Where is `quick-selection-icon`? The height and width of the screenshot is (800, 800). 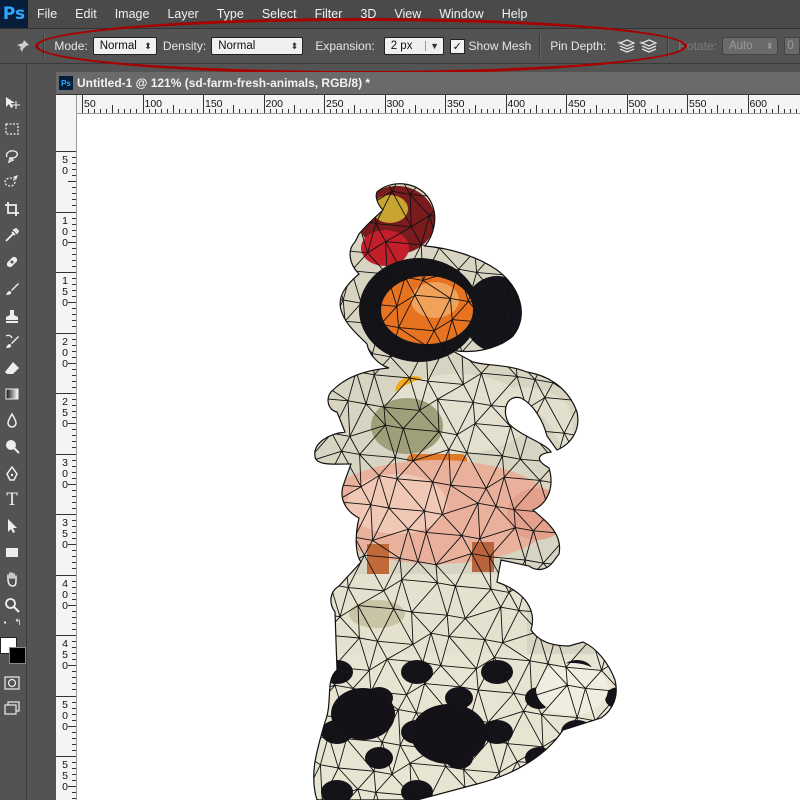
quick-selection-icon is located at coordinates (12, 182).